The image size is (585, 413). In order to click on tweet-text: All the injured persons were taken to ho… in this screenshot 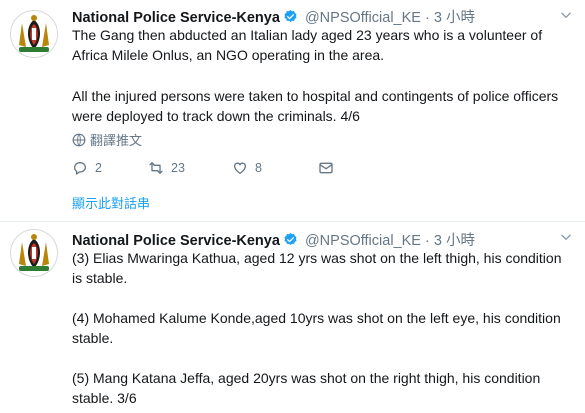, I will do `click(315, 106)`.